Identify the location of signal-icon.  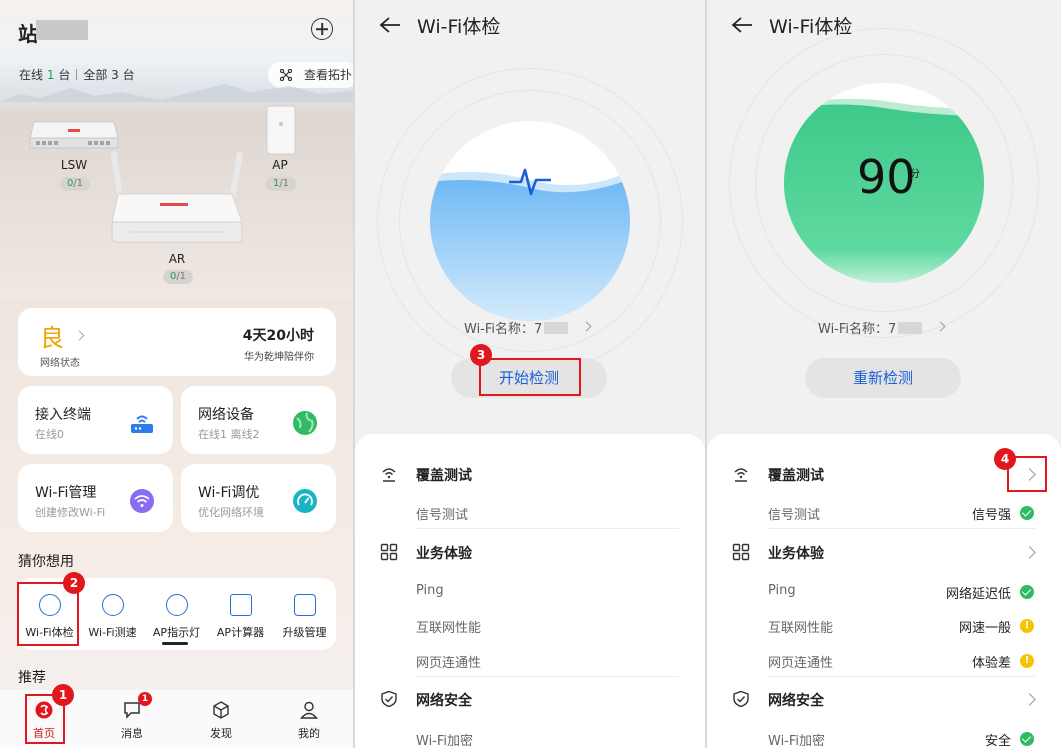
(389, 475).